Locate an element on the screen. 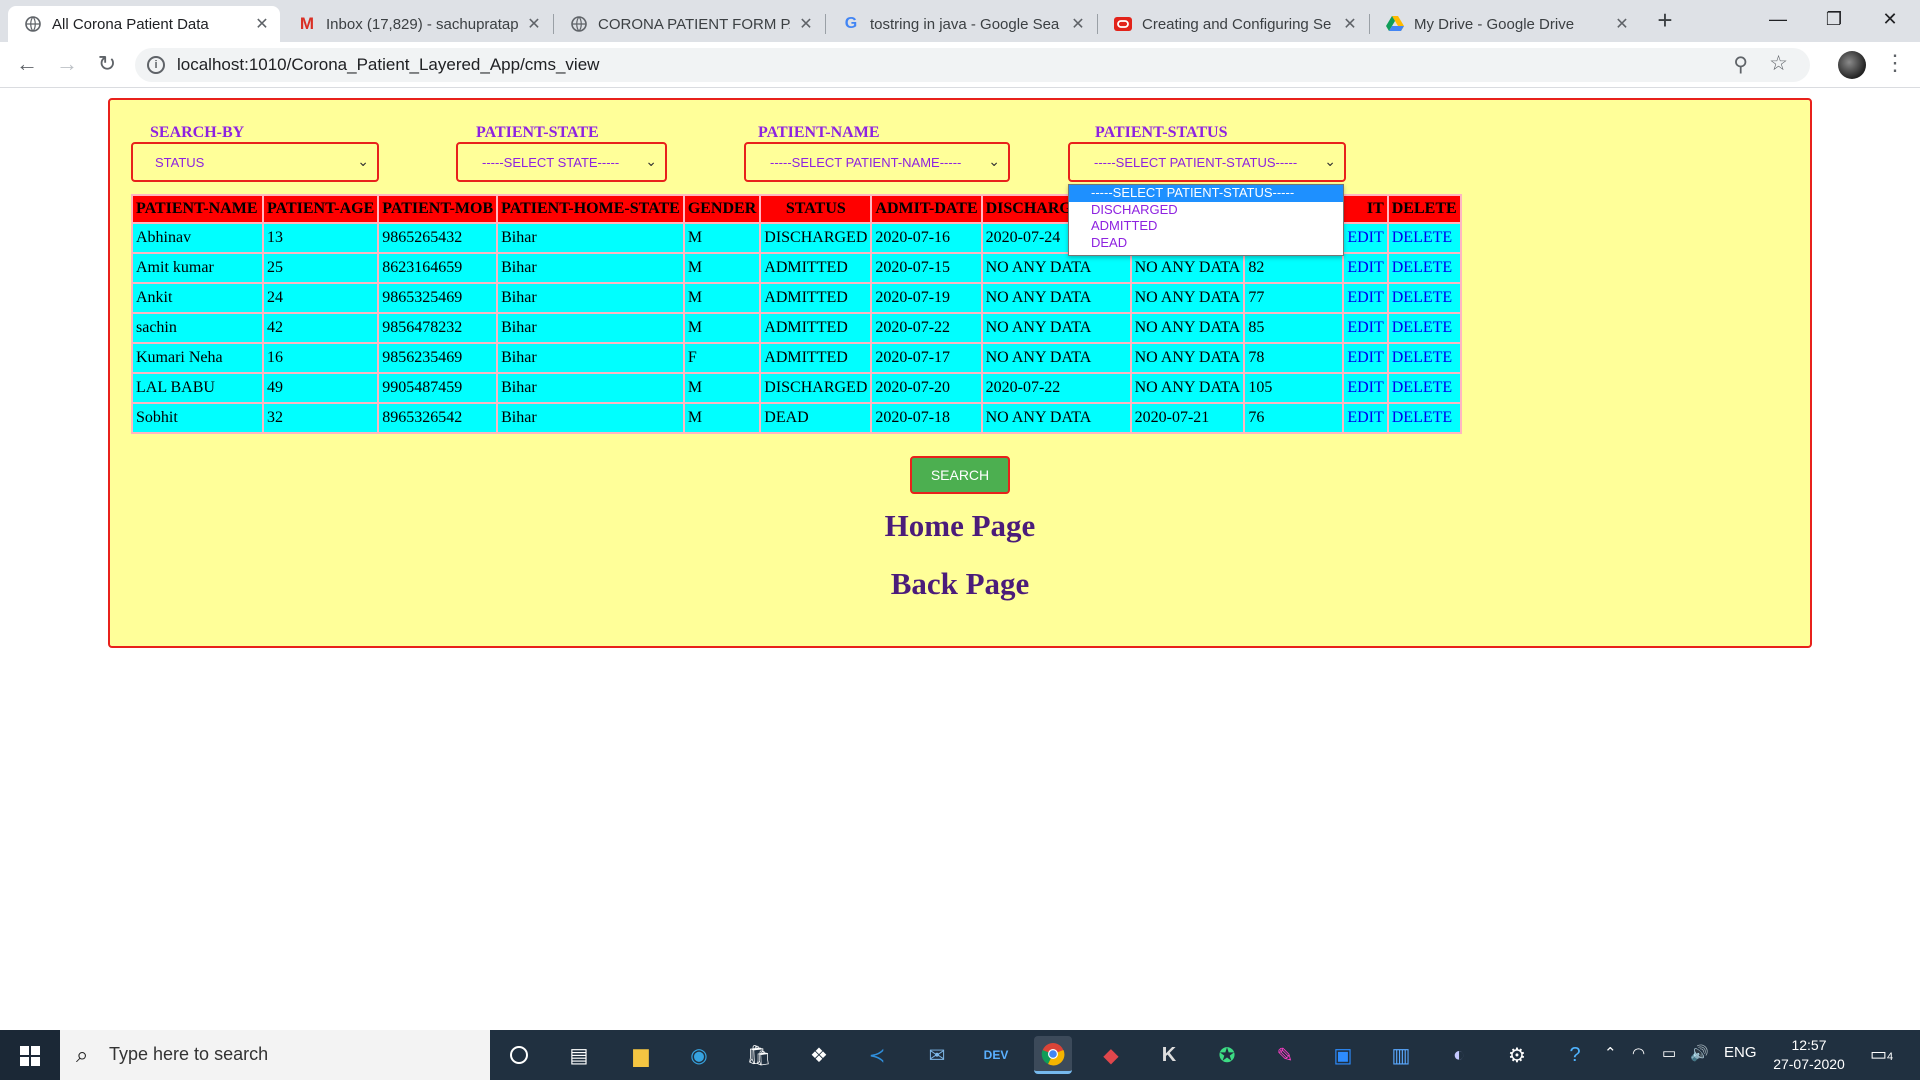  dropdown-option-discharged: DISCHARGED is located at coordinates (1206, 210).